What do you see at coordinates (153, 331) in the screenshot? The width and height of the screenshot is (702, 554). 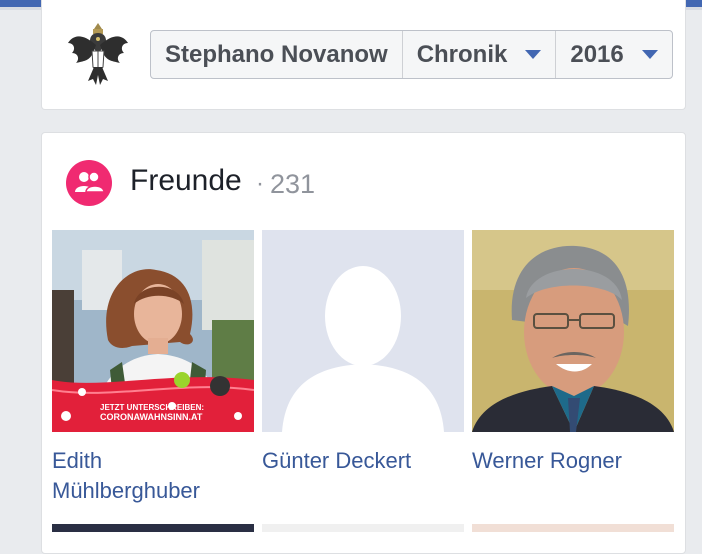 I see `friend-photo-1: JETZT UNTERSCHREIBEN: CORONAWAHNSINN.AT` at bounding box center [153, 331].